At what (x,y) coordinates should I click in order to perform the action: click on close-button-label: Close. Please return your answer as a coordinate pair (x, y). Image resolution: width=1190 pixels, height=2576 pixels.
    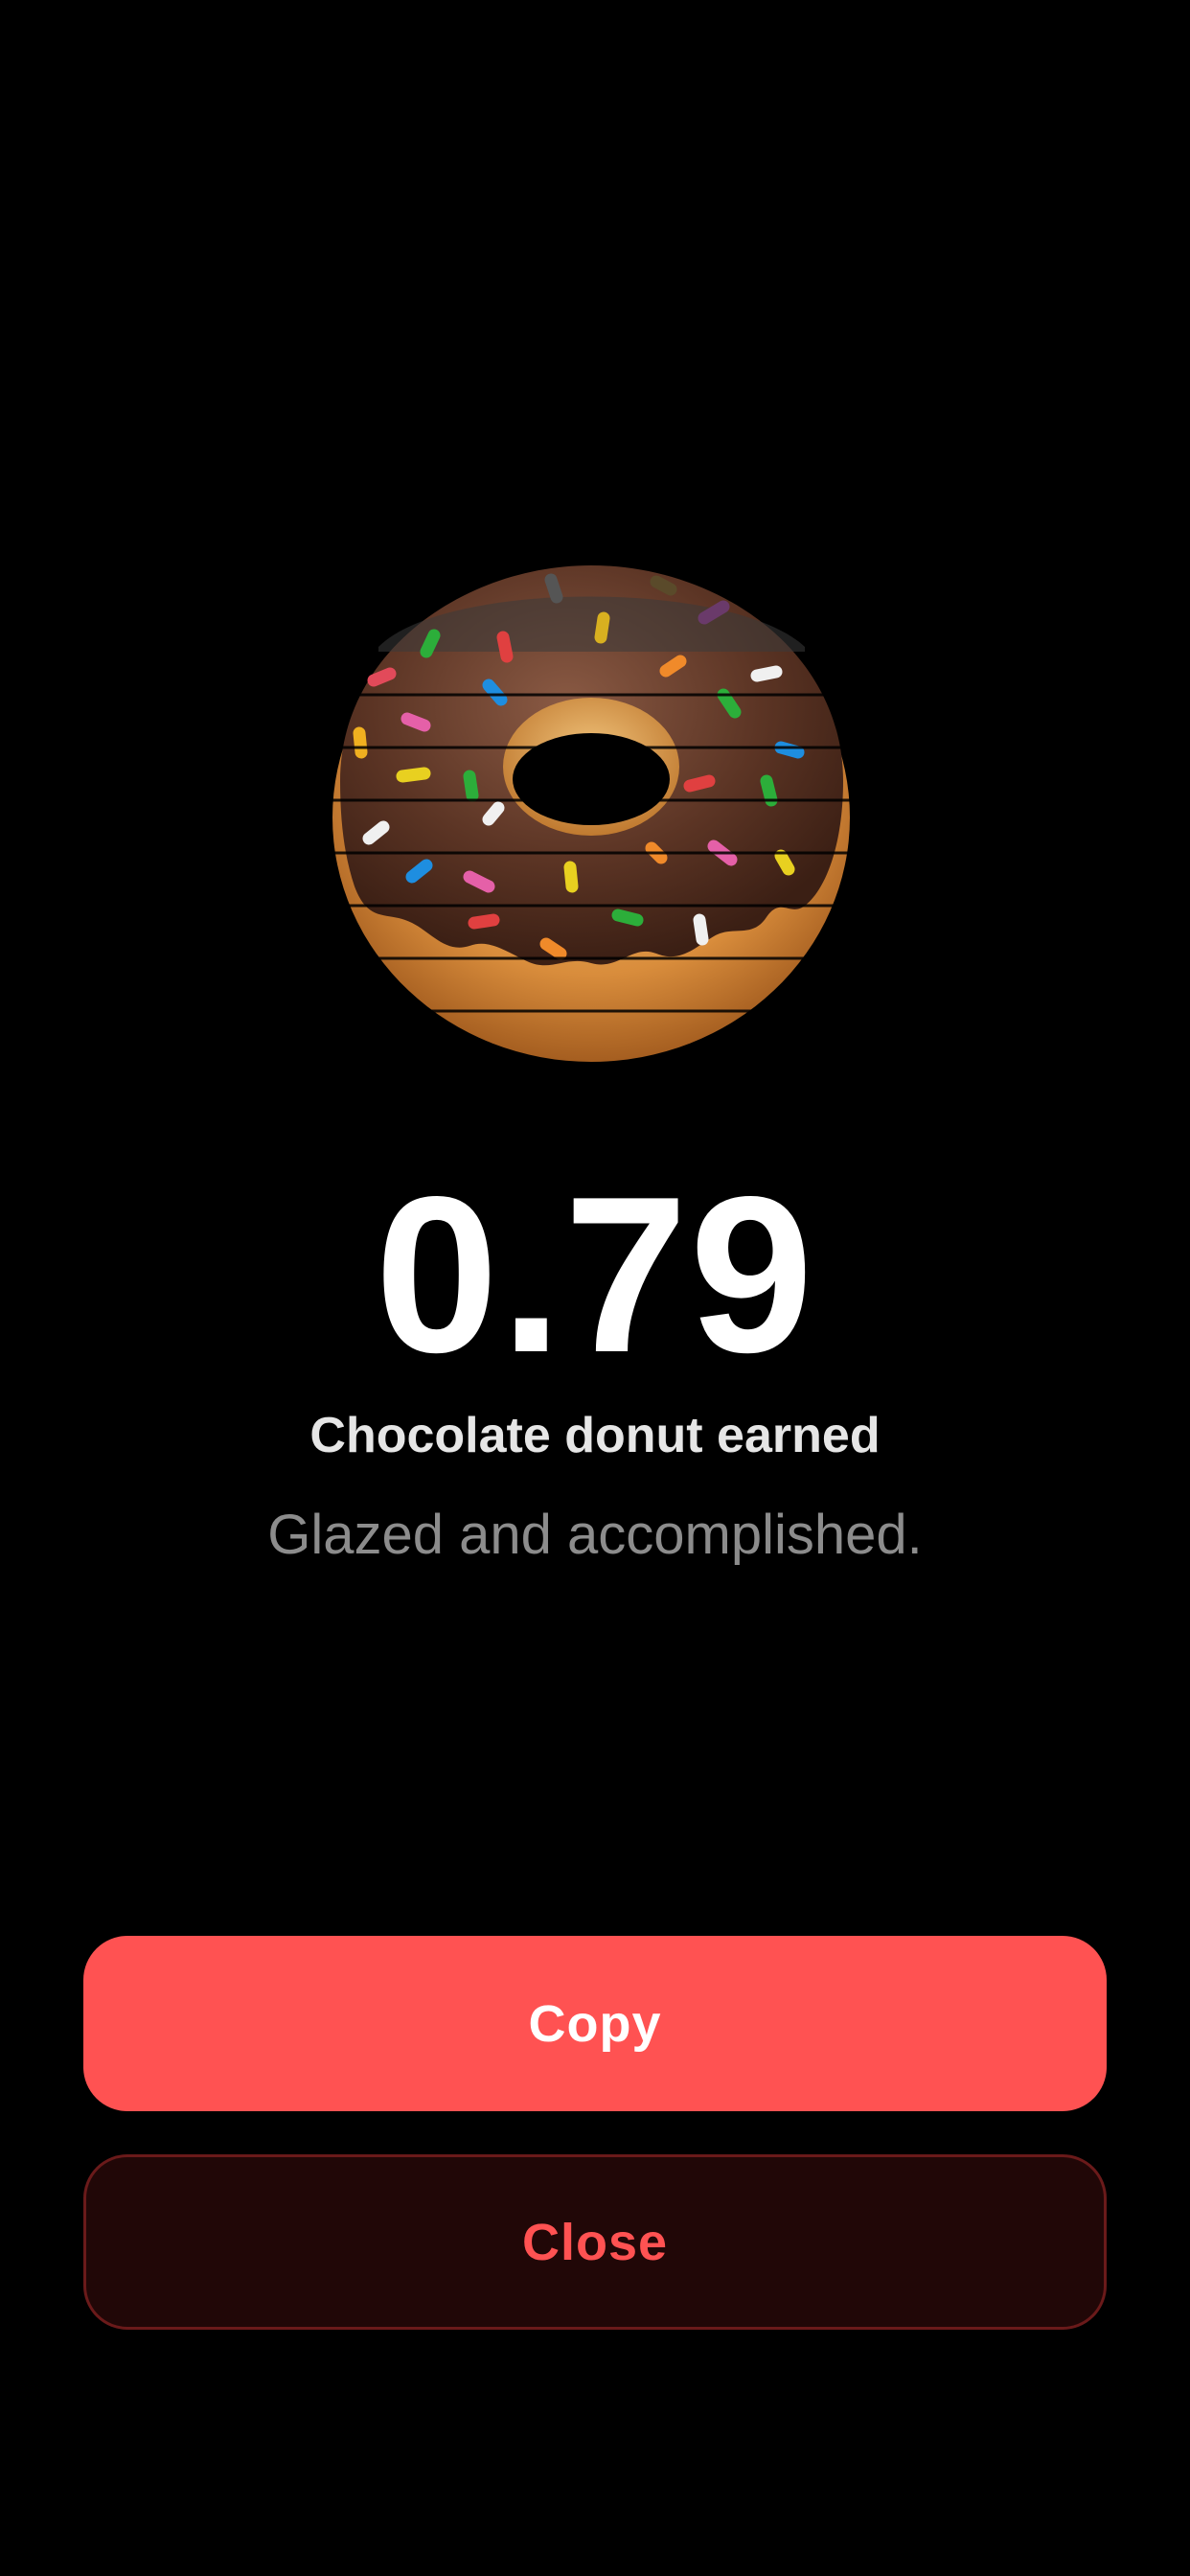
    Looking at the image, I should click on (595, 2242).